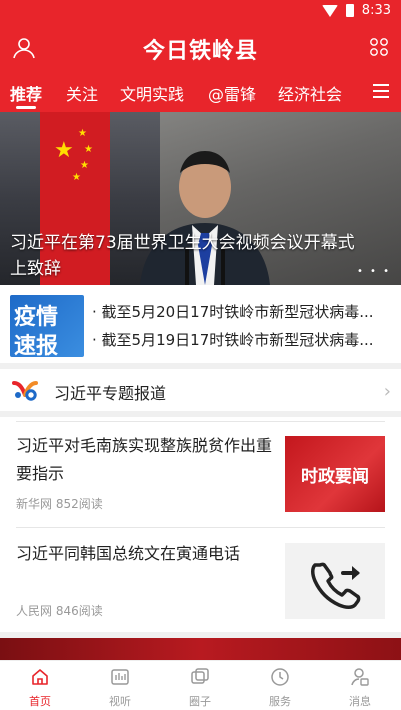 The image size is (401, 710). Describe the element at coordinates (200, 414) in the screenshot. I see `section-divider` at that location.